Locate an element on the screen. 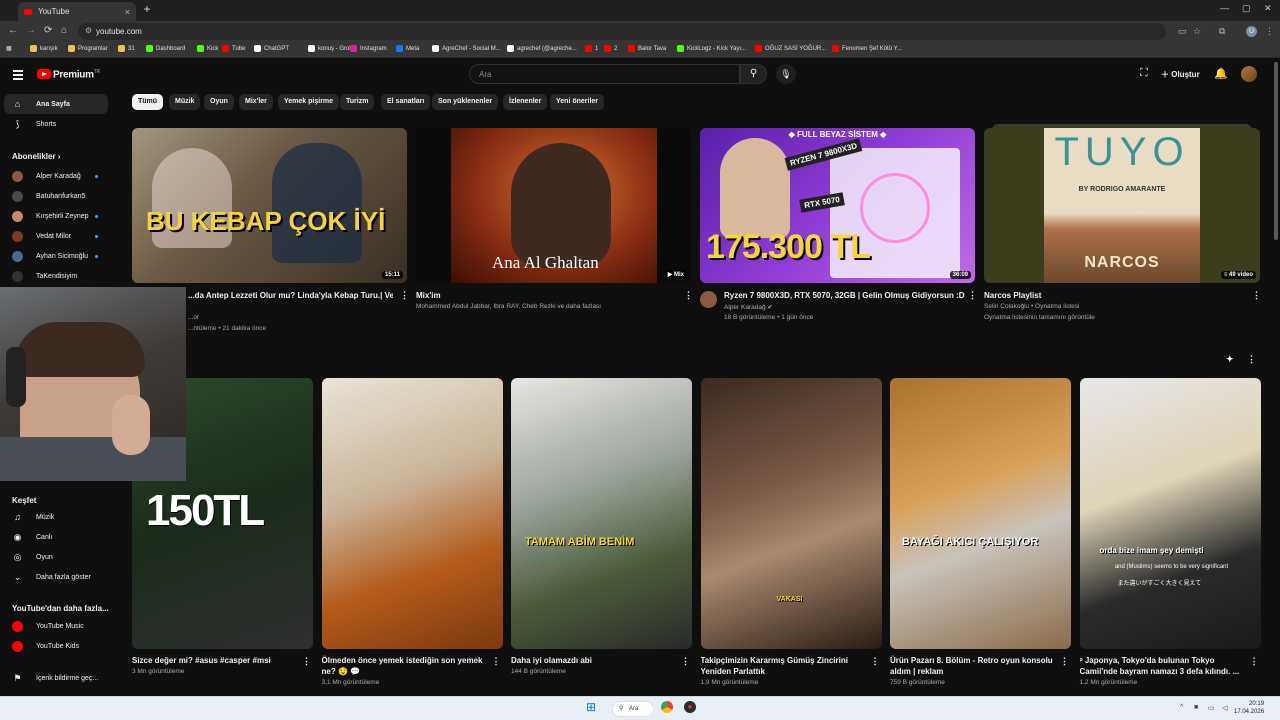 This screenshot has height=720, width=1280. new-tab-button: + is located at coordinates (147, 10).